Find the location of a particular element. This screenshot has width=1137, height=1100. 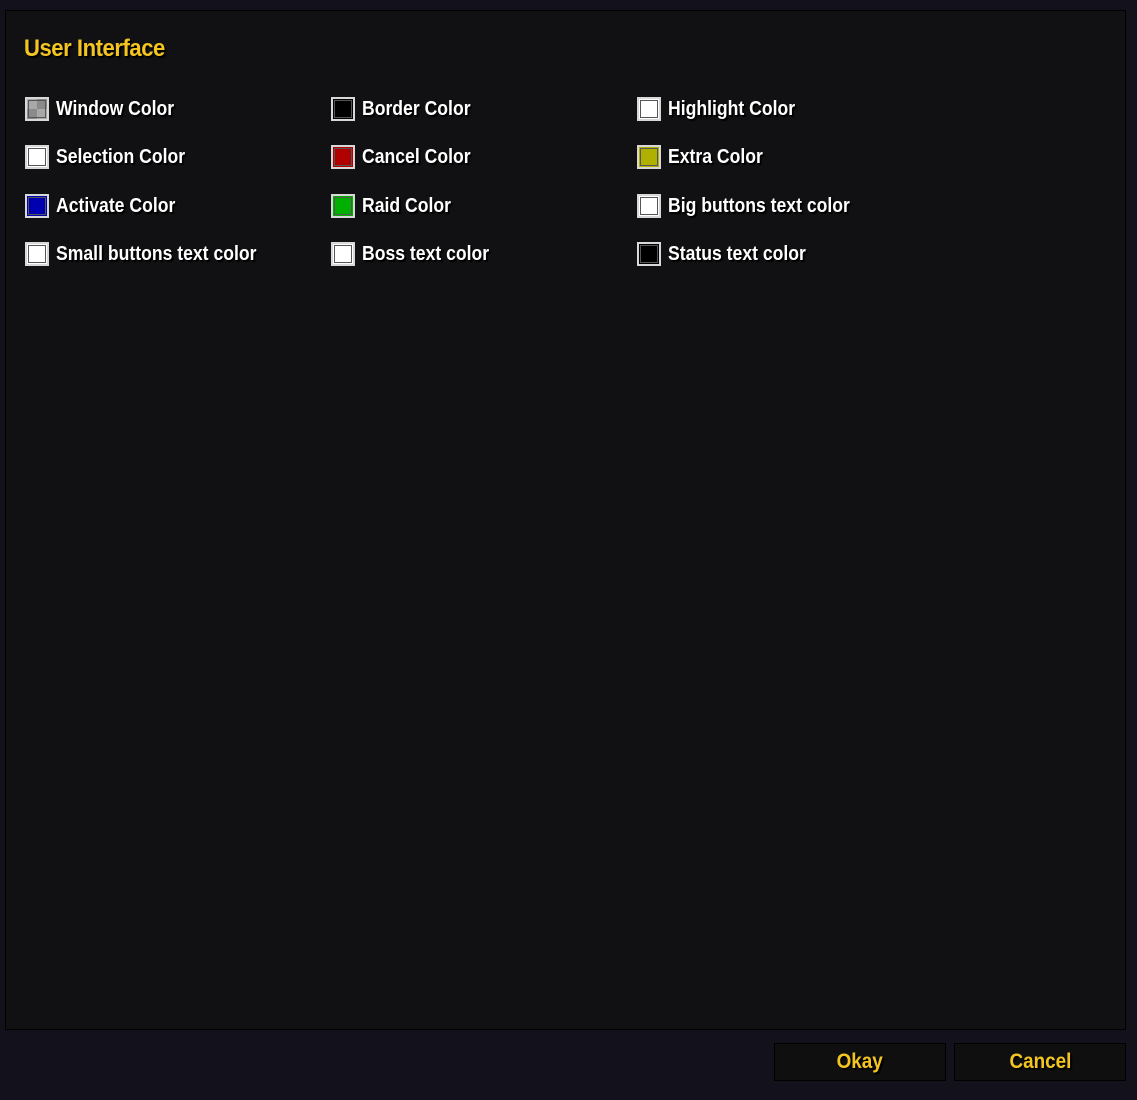

color-option-small-buttons-text-color: Small buttons text color is located at coordinates (154, 254).